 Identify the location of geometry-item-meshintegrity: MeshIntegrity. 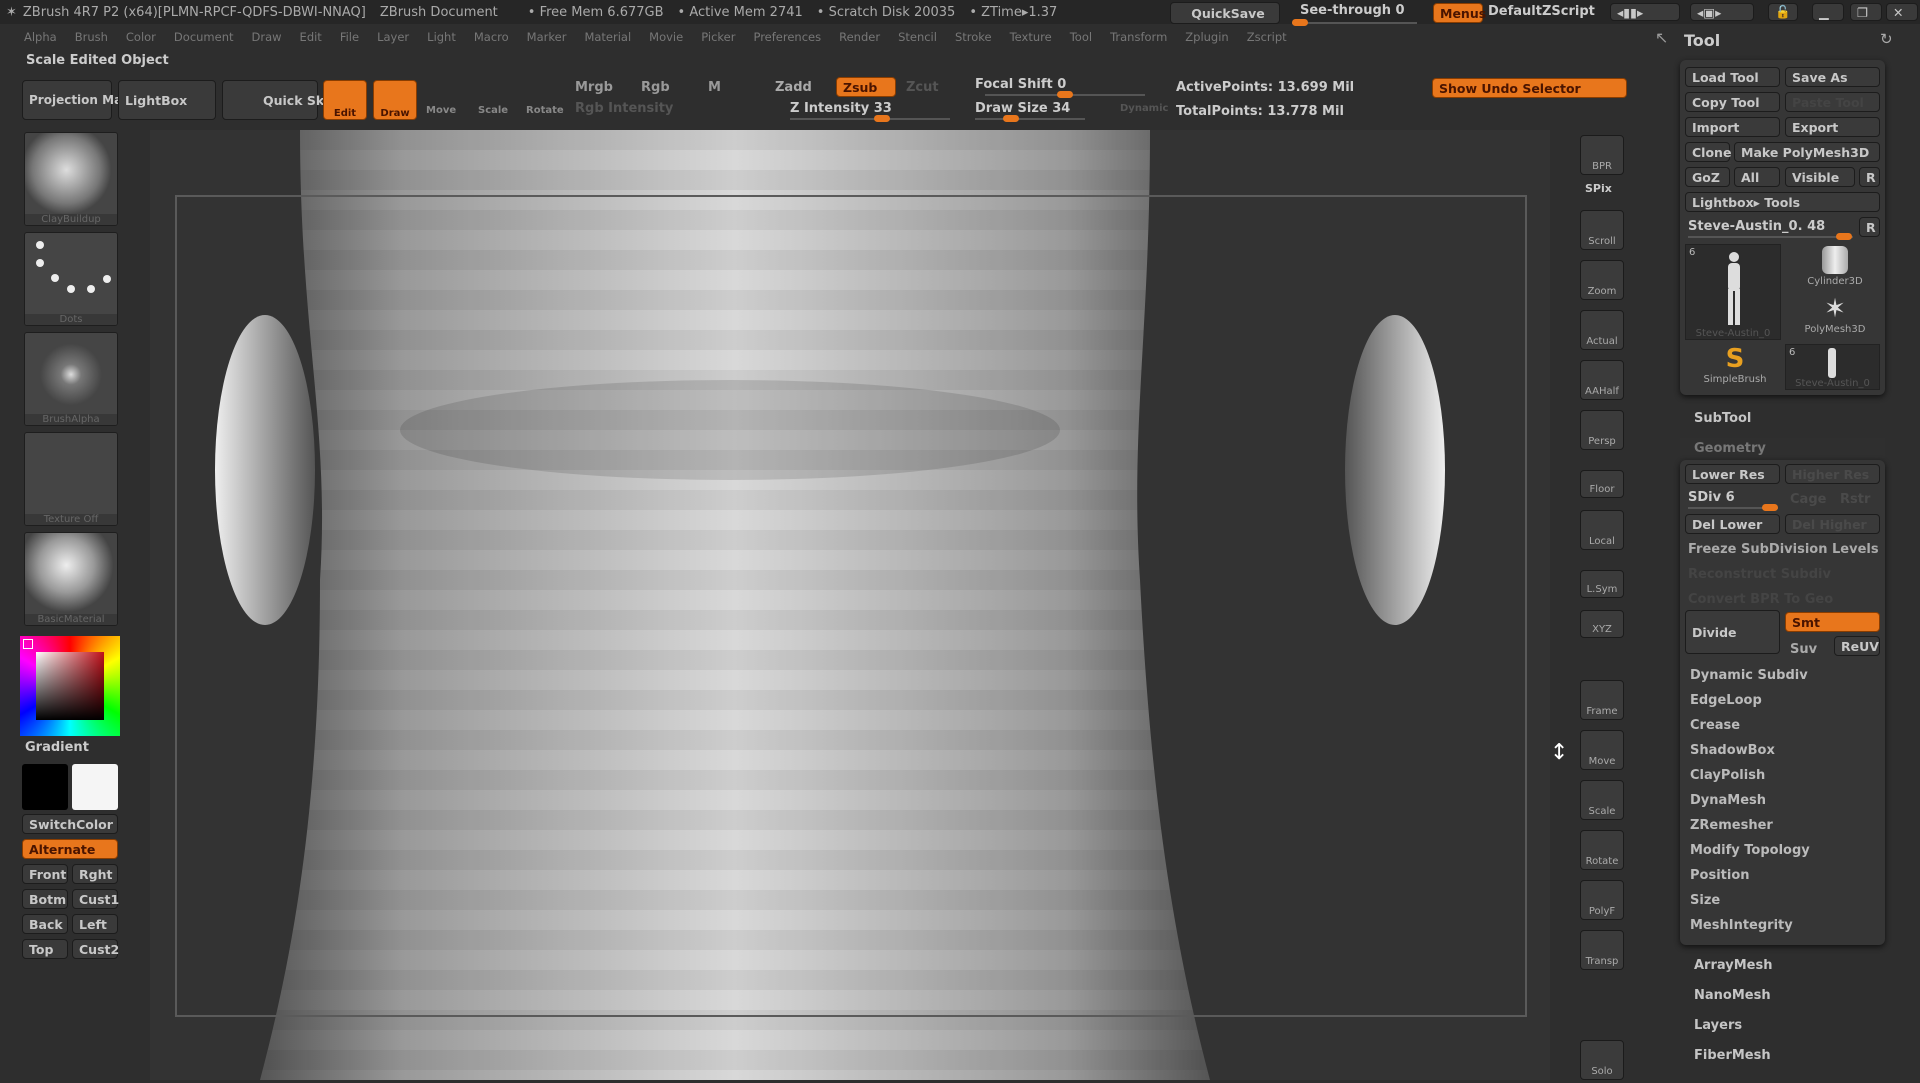
(1741, 925).